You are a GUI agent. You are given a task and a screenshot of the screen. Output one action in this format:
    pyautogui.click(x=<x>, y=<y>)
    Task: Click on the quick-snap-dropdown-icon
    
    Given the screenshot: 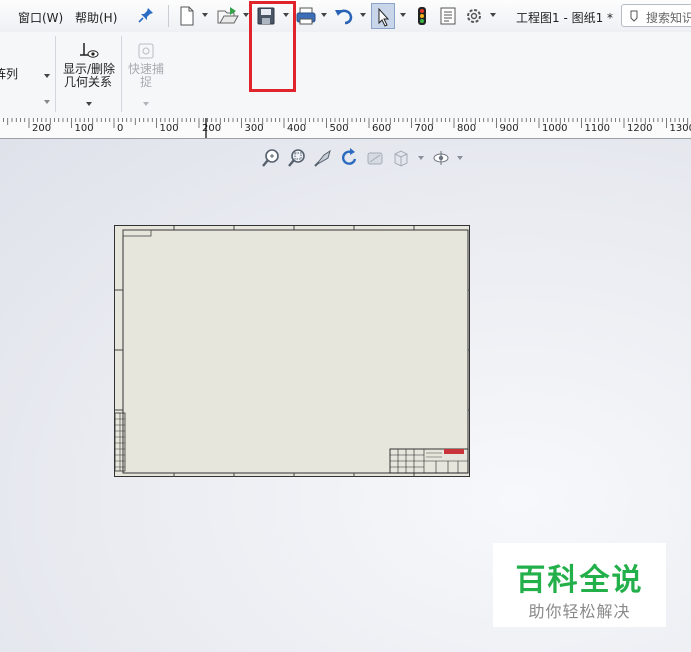 What is the action you would take?
    pyautogui.click(x=146, y=104)
    